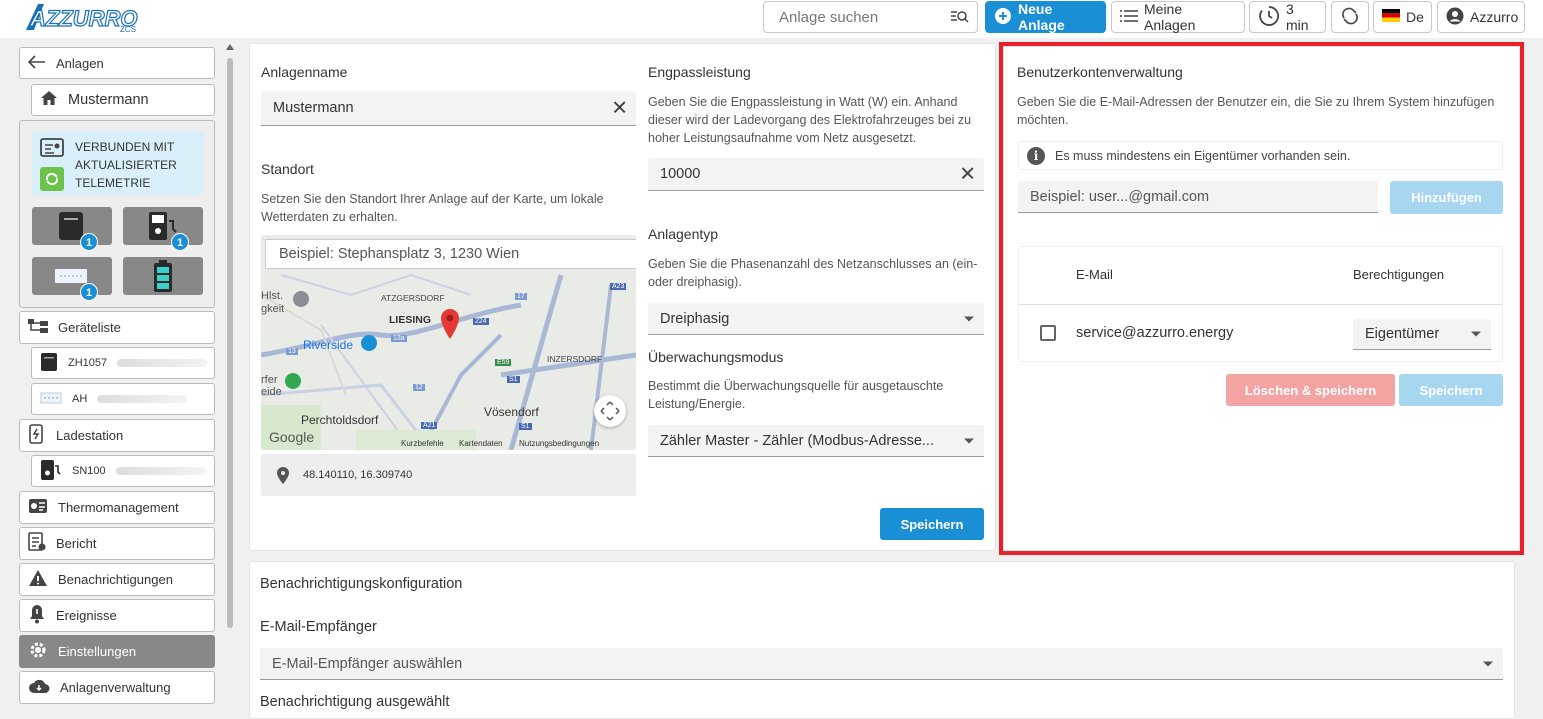 The height and width of the screenshot is (719, 1543). Describe the element at coordinates (355, 702) in the screenshot. I see `notification-selected-label: Benachrichtigung ausgewählt` at that location.